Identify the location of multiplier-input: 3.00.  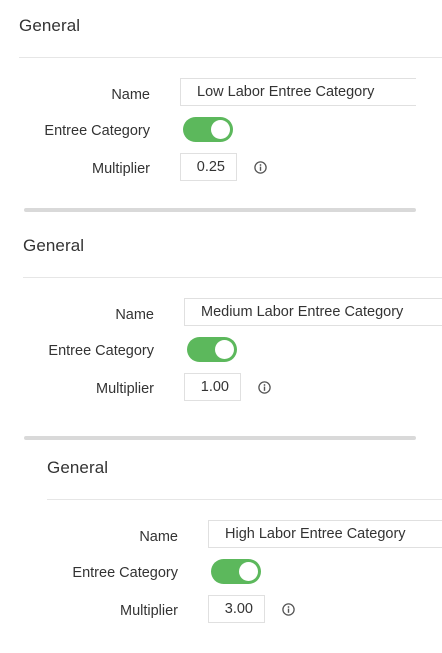
(236, 609).